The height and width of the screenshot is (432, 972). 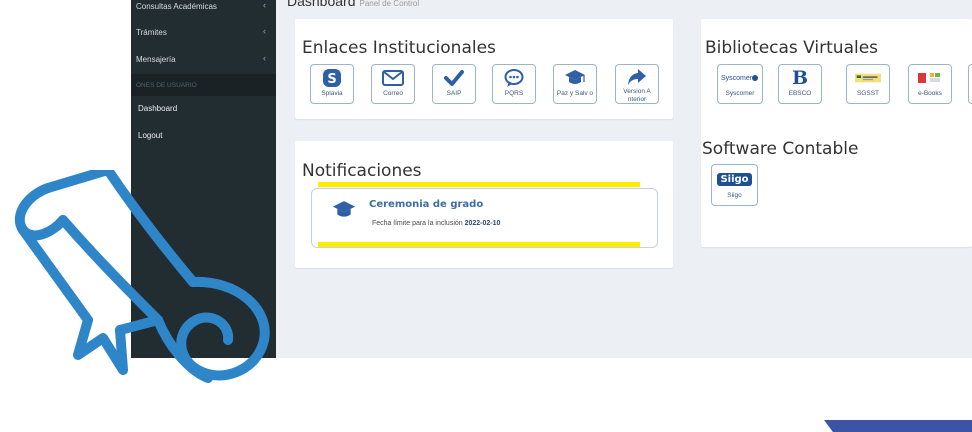 I want to click on tile-label: Paz y Salv o, so click(x=575, y=93).